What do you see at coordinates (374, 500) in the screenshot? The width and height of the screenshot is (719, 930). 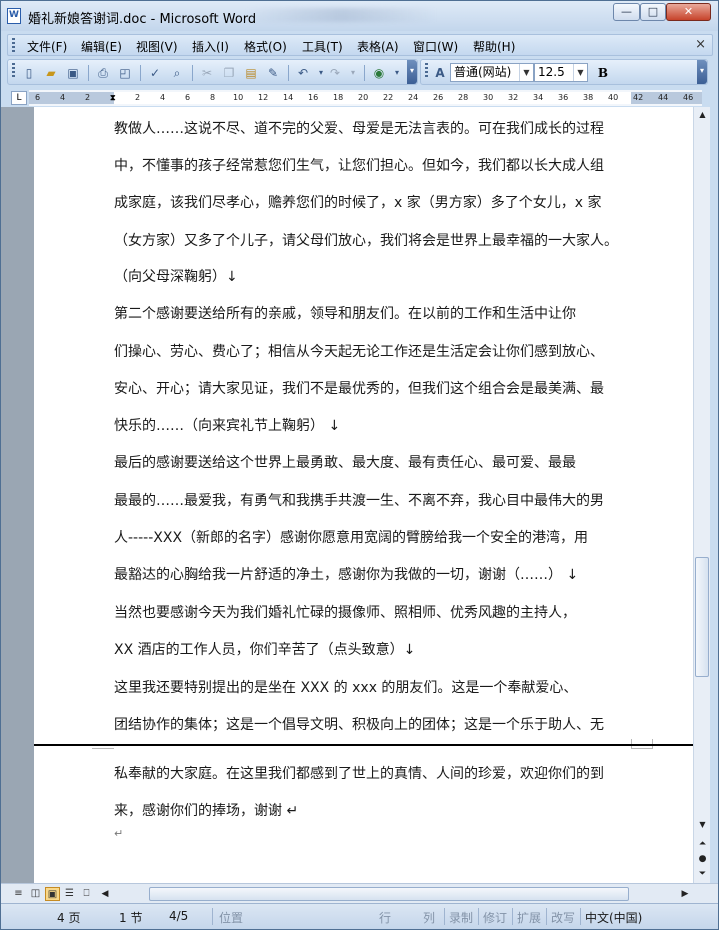 I see `text-line: 最最的……最爱我，有勇气和我携手共渡一生、不离不弃，我心目中最伟大的男` at bounding box center [374, 500].